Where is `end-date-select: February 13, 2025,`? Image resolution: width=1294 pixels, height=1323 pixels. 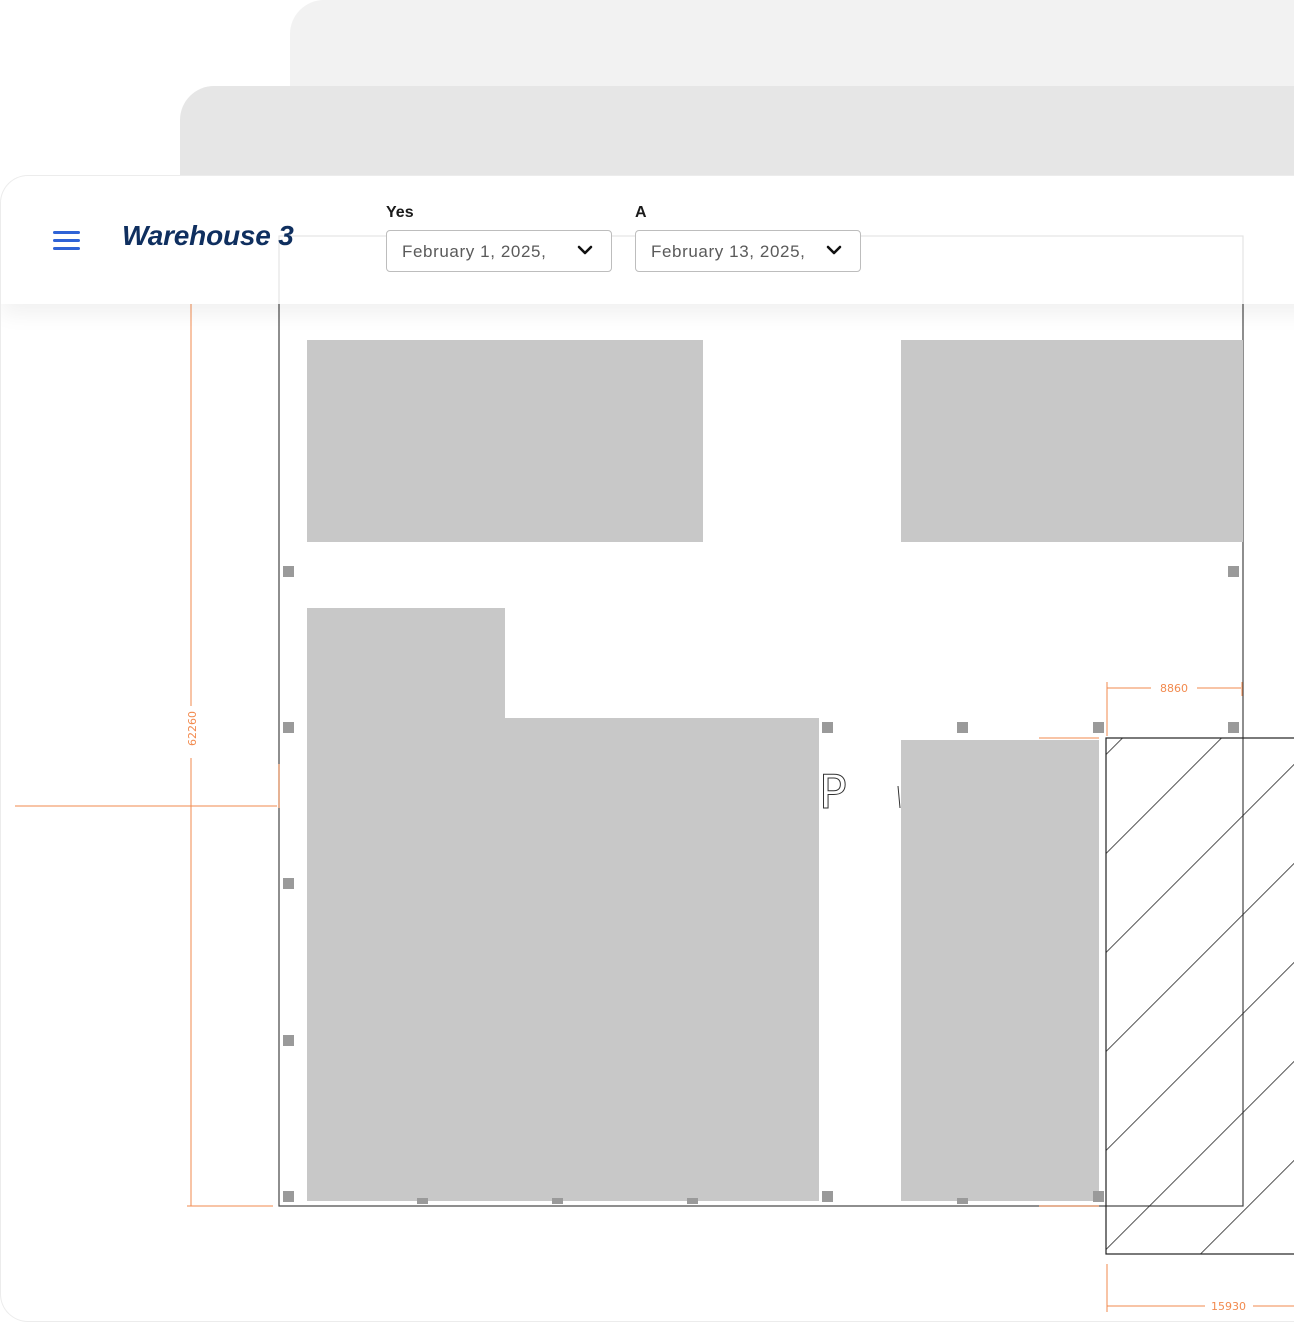 end-date-select: February 13, 2025, is located at coordinates (748, 251).